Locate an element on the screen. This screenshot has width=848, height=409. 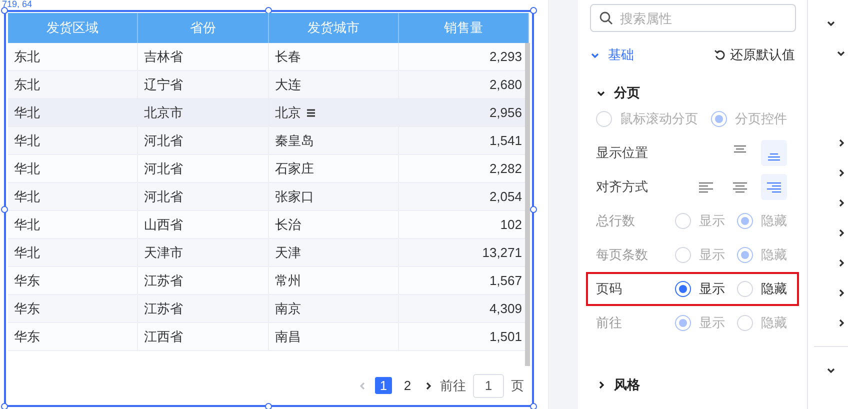
coordinates-label: 719, 64 is located at coordinates (17, 4).